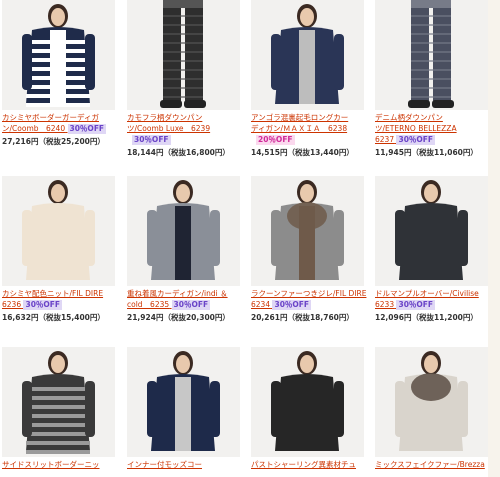 The image size is (500, 477). I want to click on price-without-tax: （税抜25,200円）, so click(71, 141).